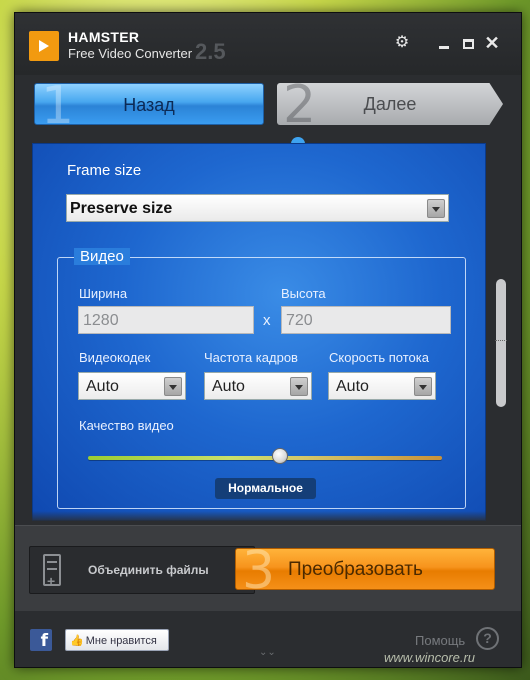 The height and width of the screenshot is (680, 530). I want to click on settings-gear-icon: ⚙, so click(402, 44).